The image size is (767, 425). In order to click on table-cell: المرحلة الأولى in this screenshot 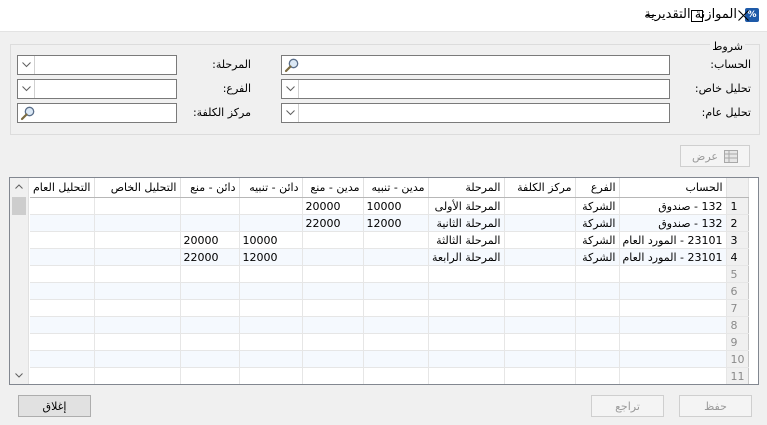, I will do `click(466, 206)`.